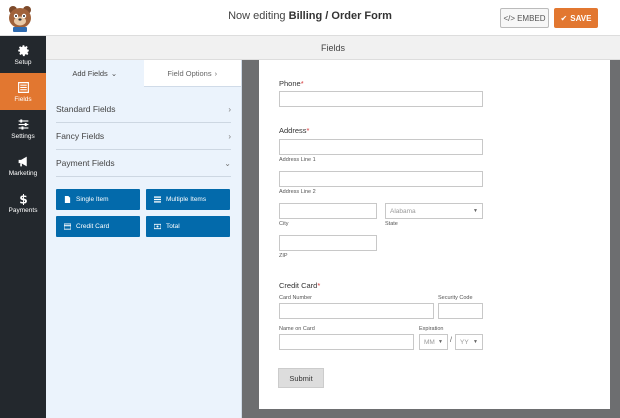  What do you see at coordinates (381, 147) in the screenshot?
I see `address-line1-input` at bounding box center [381, 147].